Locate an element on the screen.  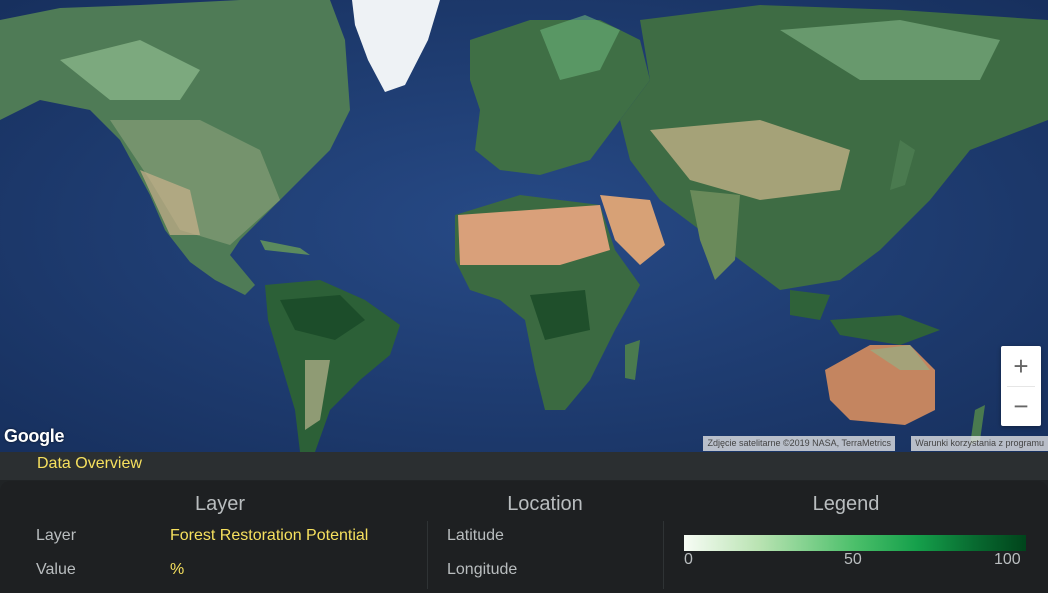
terms-link: Warunki korzystania z programu is located at coordinates (979, 443).